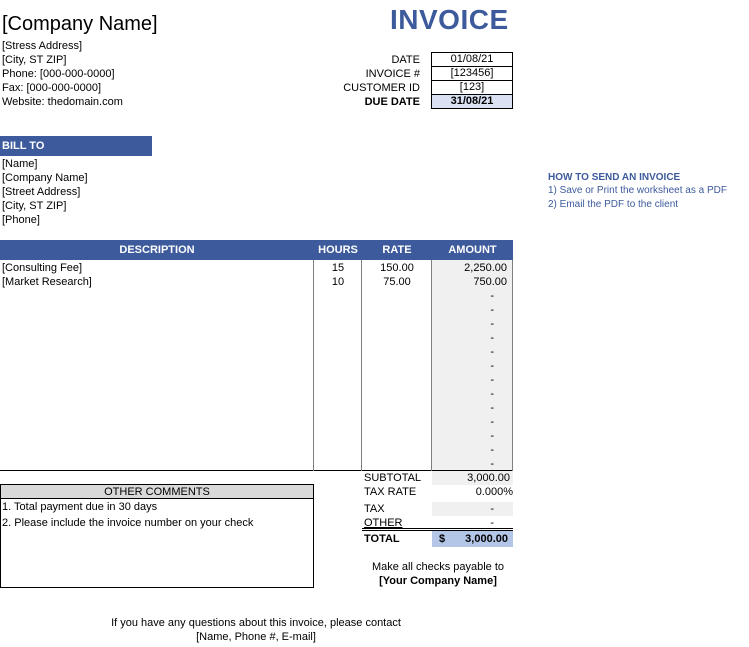  What do you see at coordinates (52, 88) in the screenshot?
I see `company-fax: Fax: [000-000-0000]` at bounding box center [52, 88].